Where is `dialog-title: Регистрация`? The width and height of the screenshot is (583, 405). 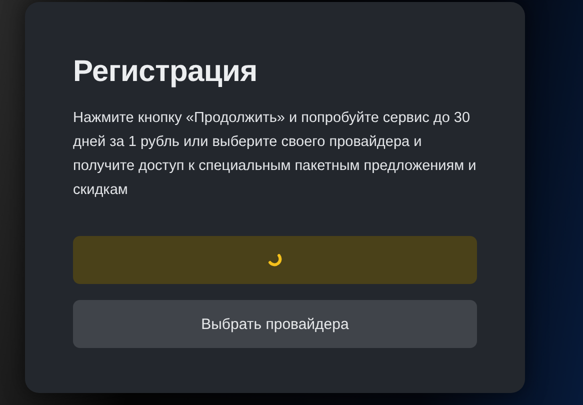 dialog-title: Регистрация is located at coordinates (165, 72).